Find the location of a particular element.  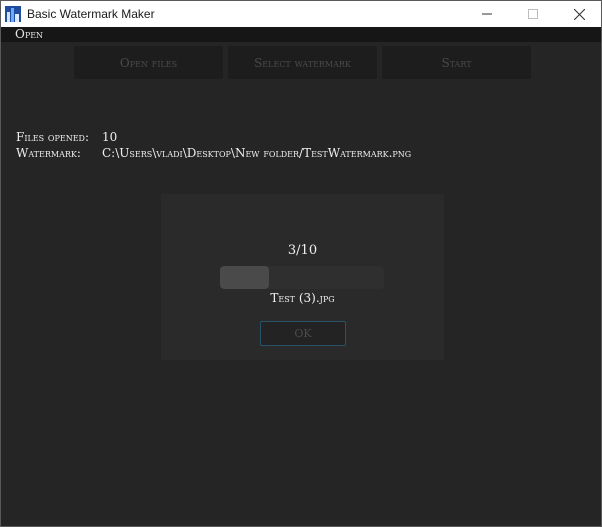

maximize-button is located at coordinates (533, 14).